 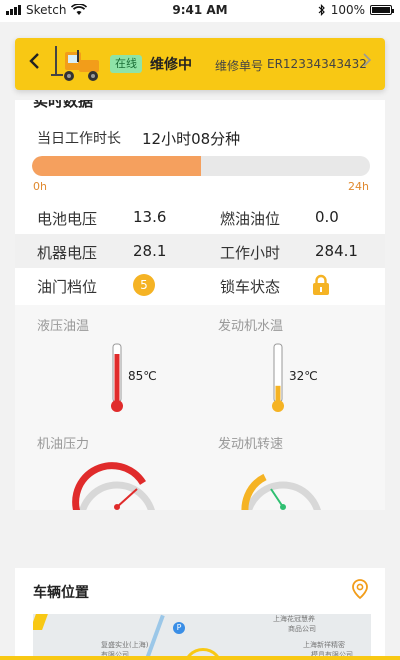 What do you see at coordinates (251, 444) in the screenshot?
I see `engine-speed-label: 发动机转速` at bounding box center [251, 444].